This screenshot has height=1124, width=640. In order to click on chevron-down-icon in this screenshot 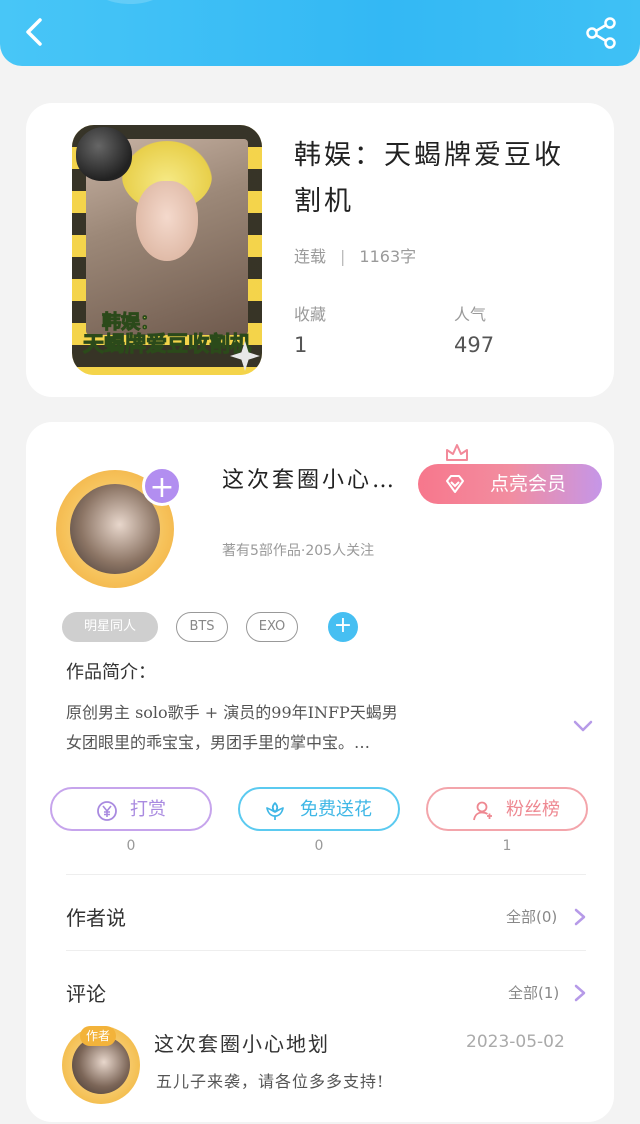, I will do `click(583, 726)`.